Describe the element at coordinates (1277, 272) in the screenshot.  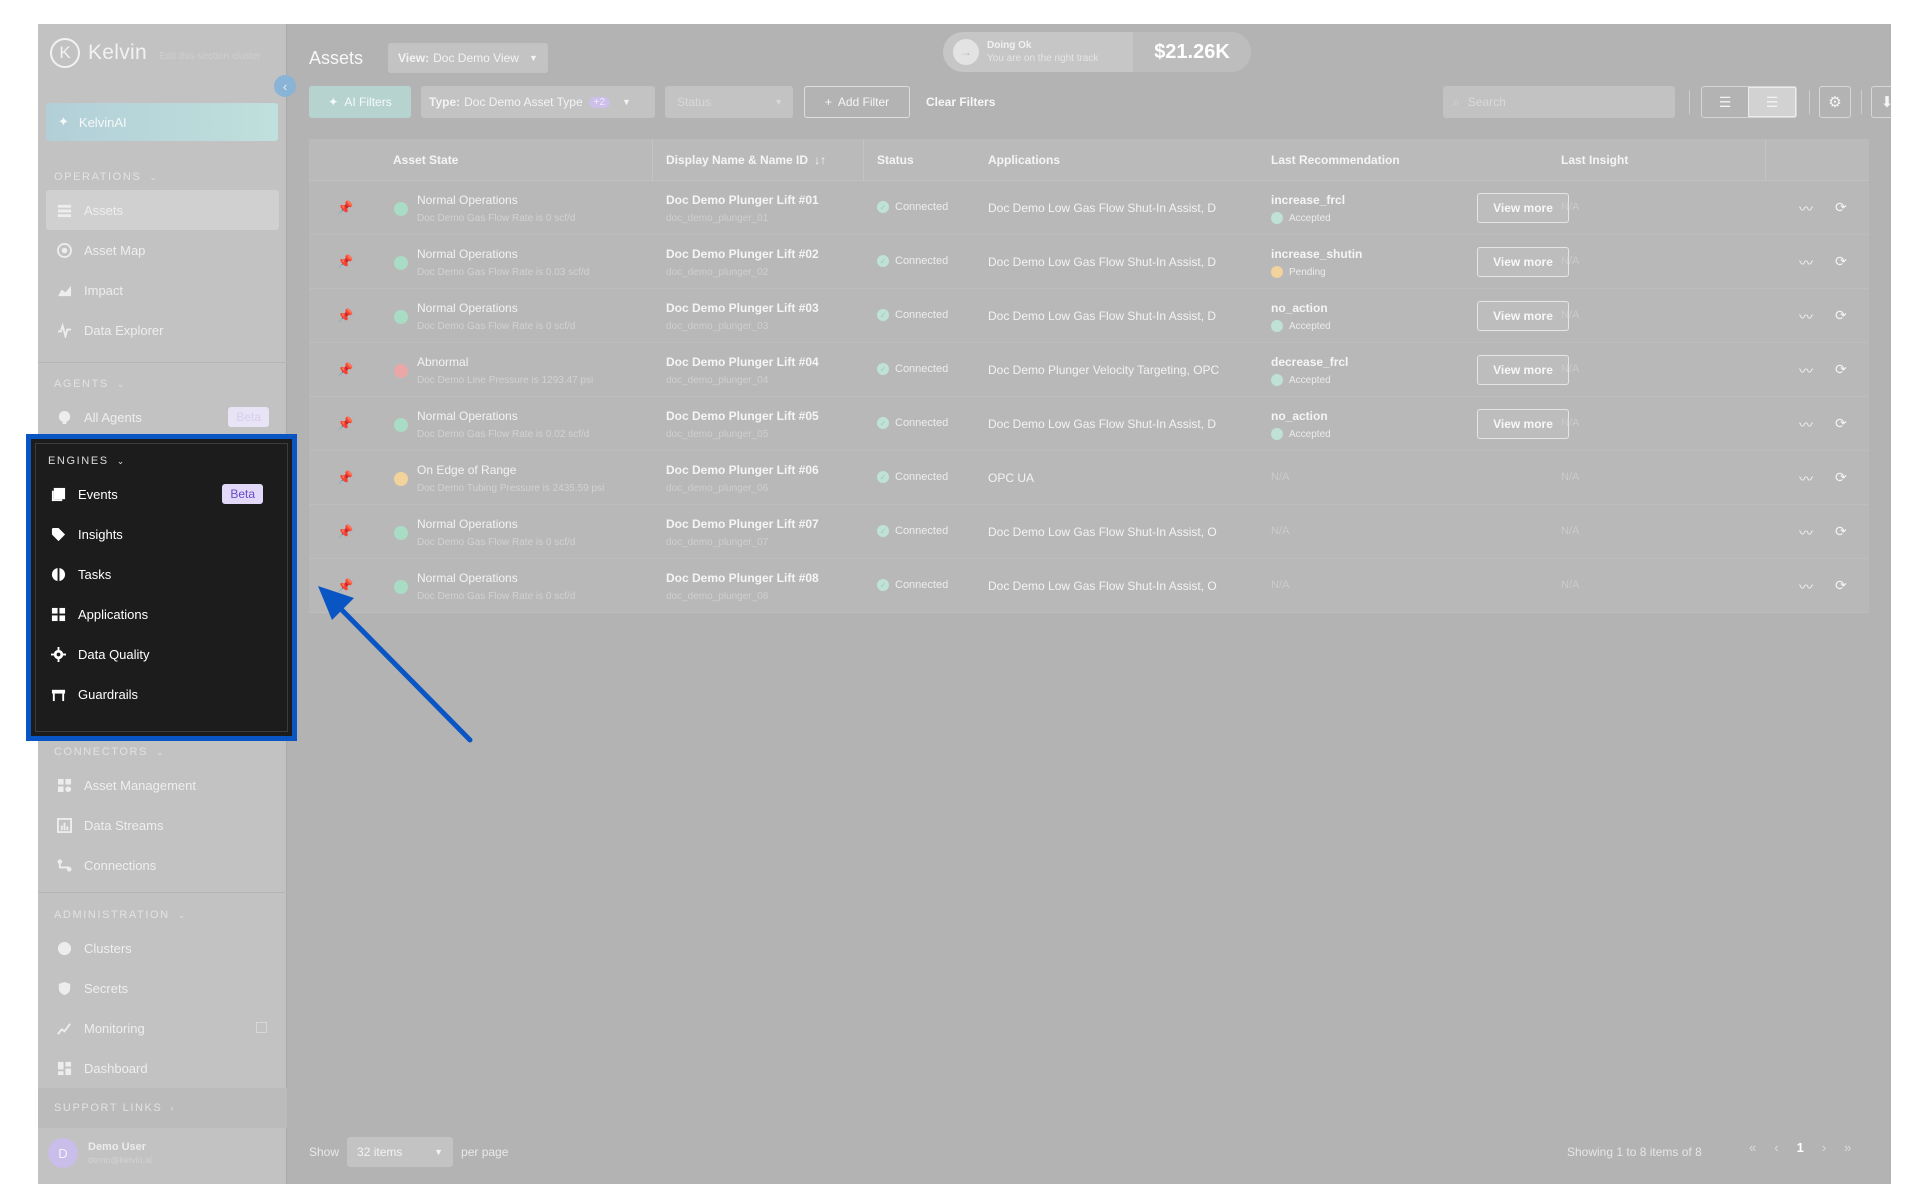
I see `status-icon` at that location.